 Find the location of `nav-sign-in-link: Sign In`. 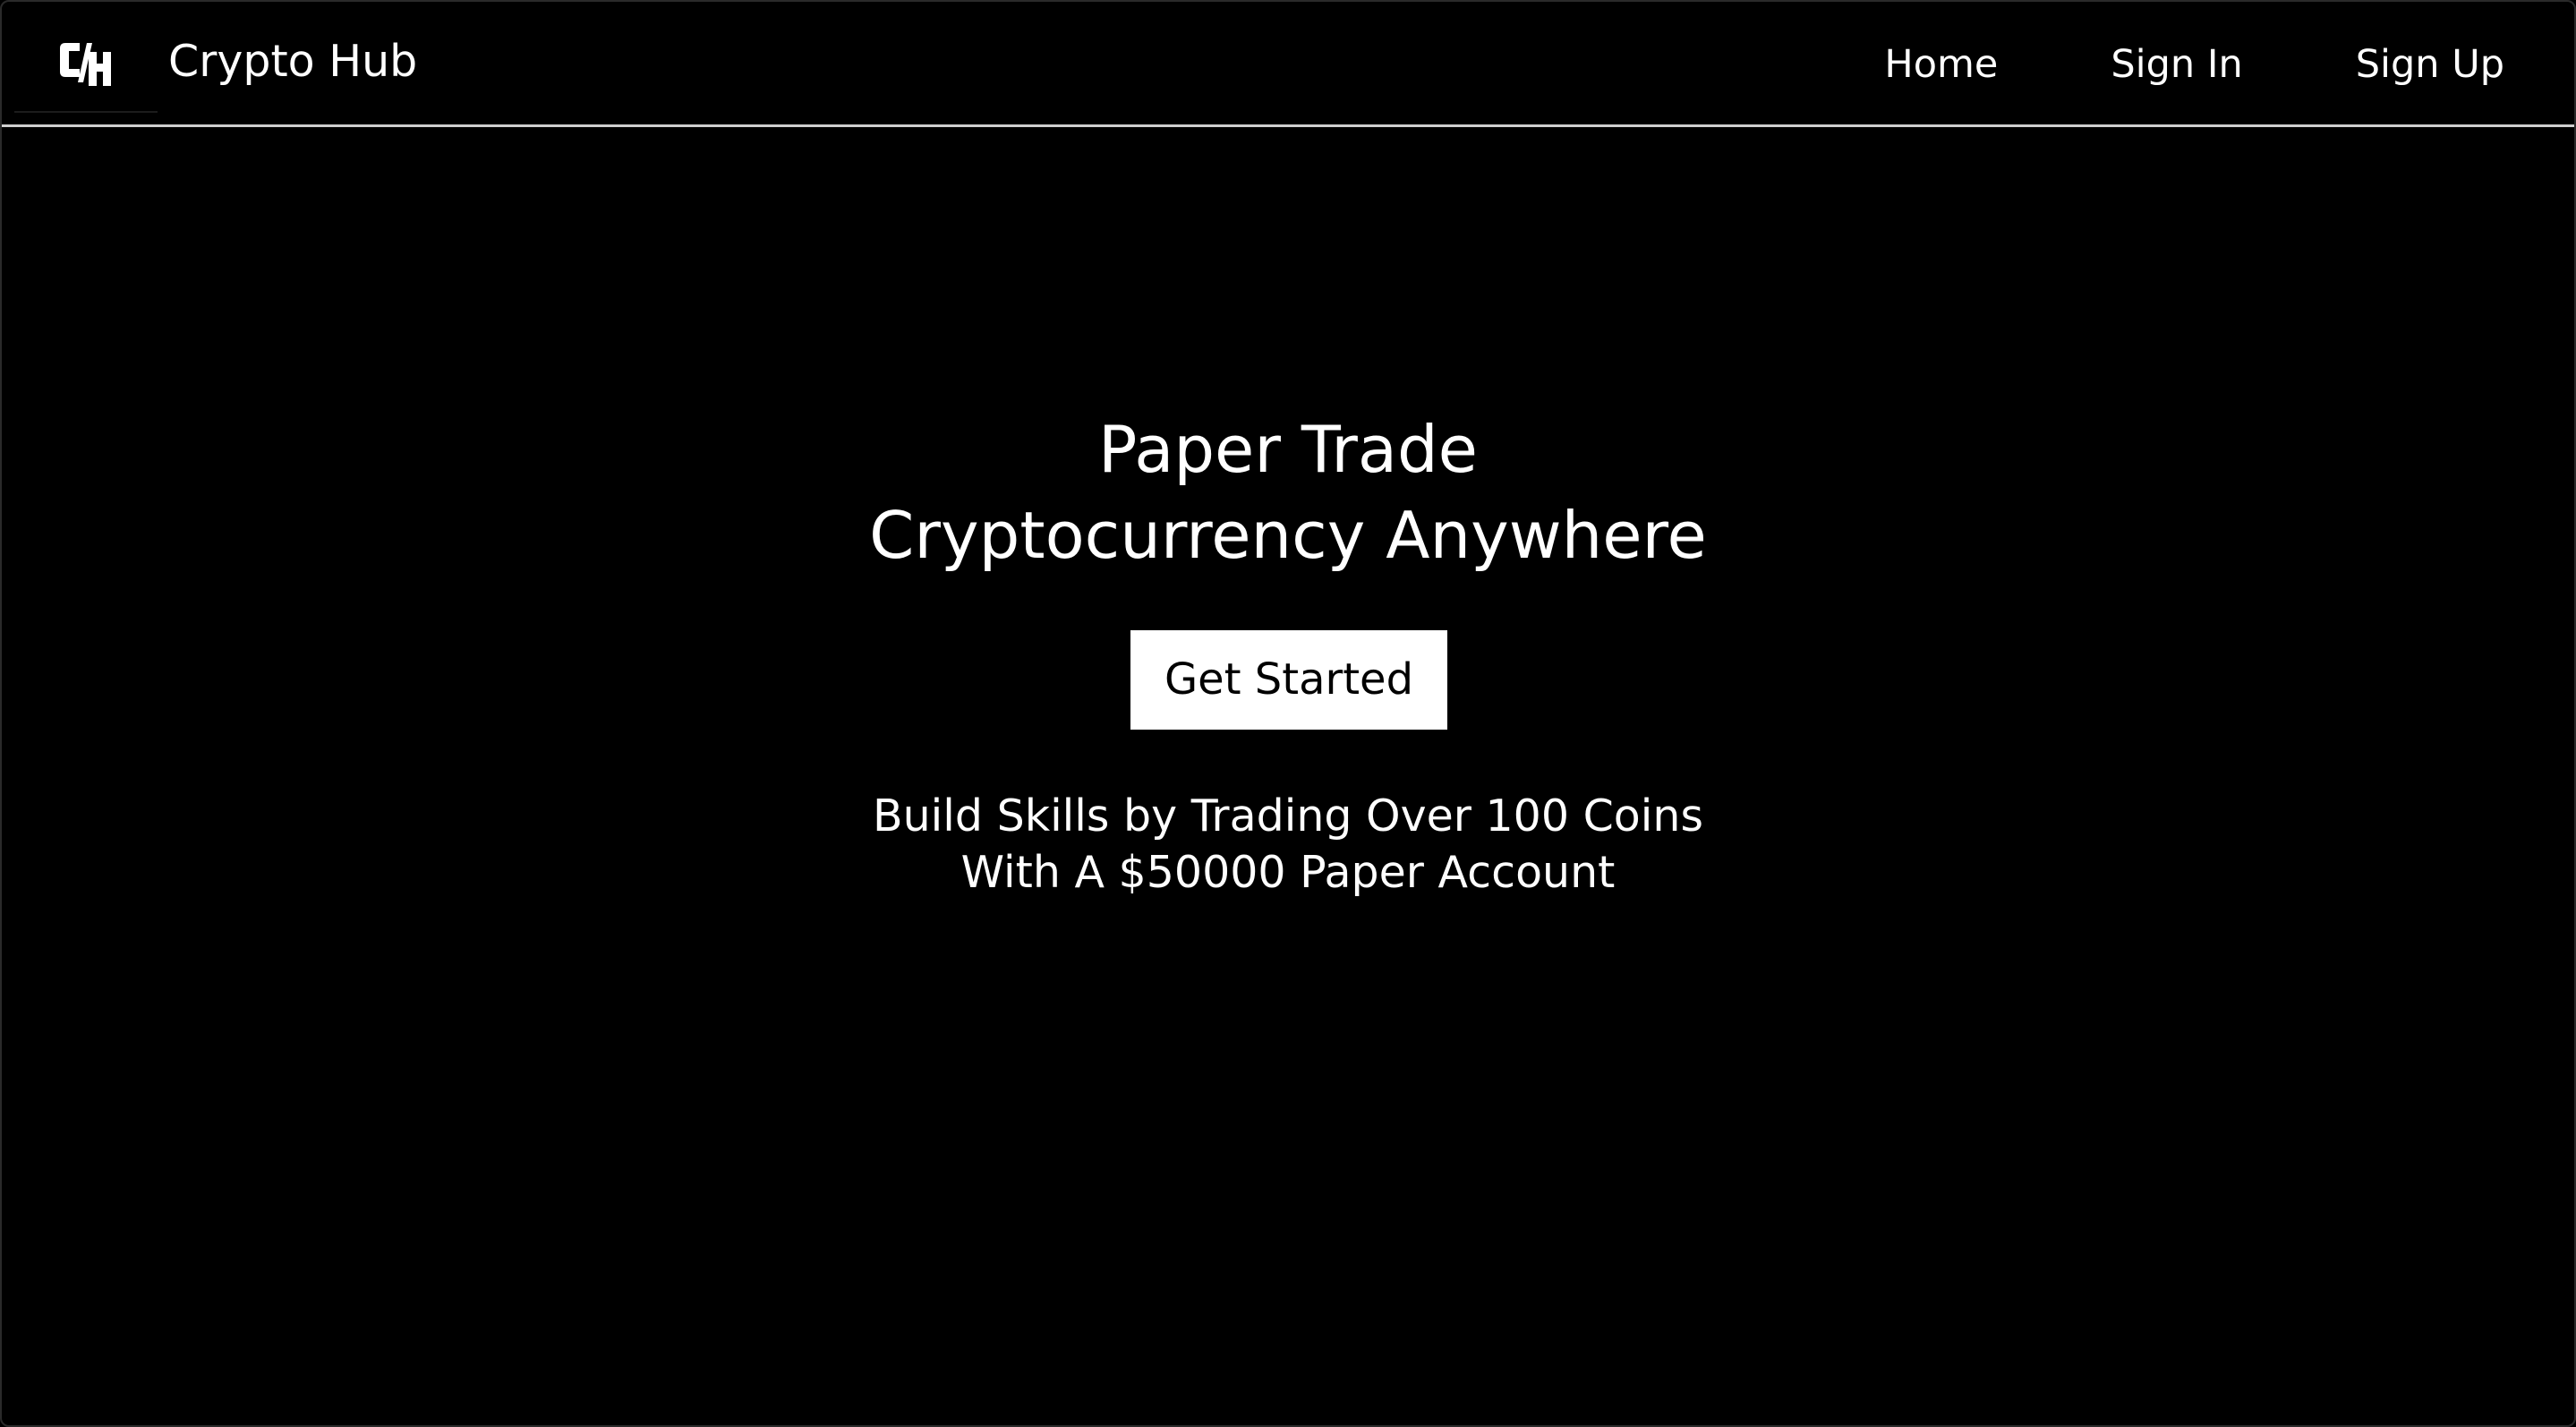

nav-sign-in-link: Sign In is located at coordinates (2176, 64).